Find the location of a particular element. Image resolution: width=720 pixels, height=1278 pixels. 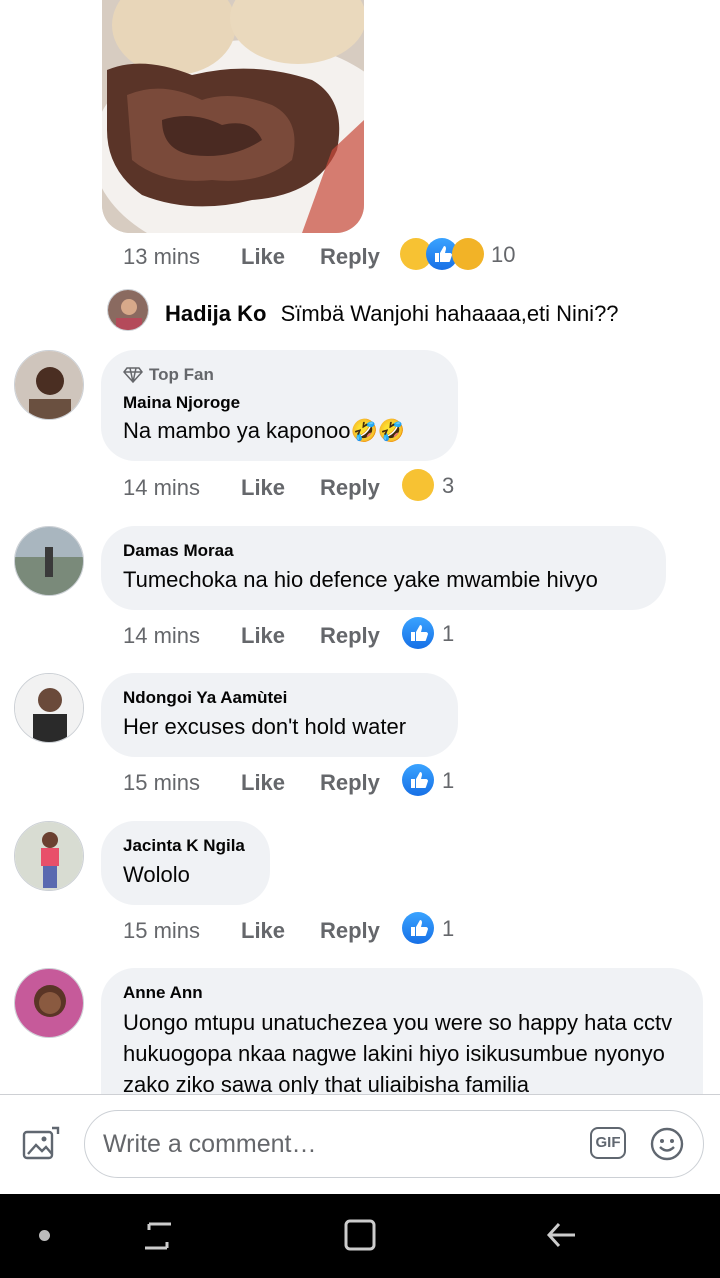

diamond-icon is located at coordinates (133, 375).